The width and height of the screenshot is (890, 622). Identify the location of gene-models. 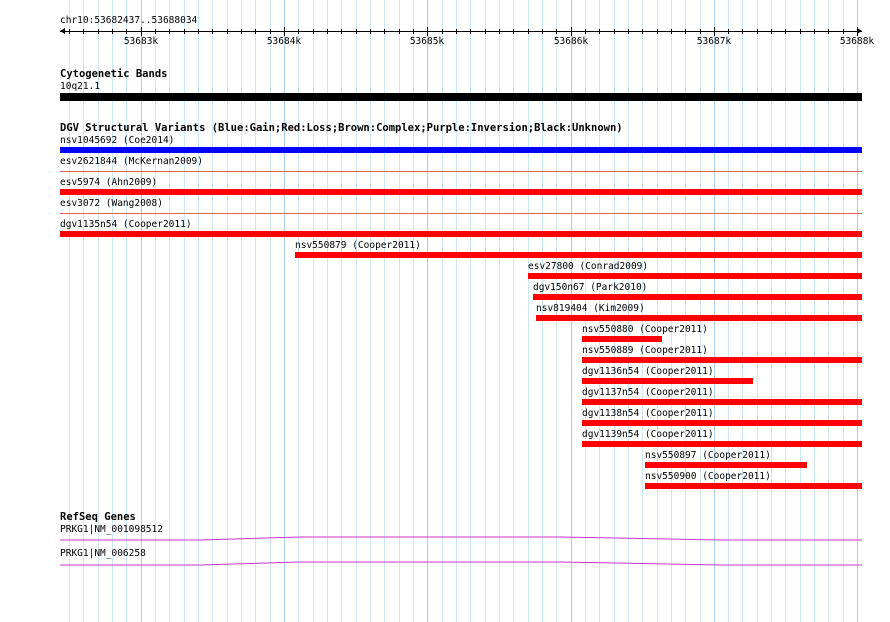
(461, 551).